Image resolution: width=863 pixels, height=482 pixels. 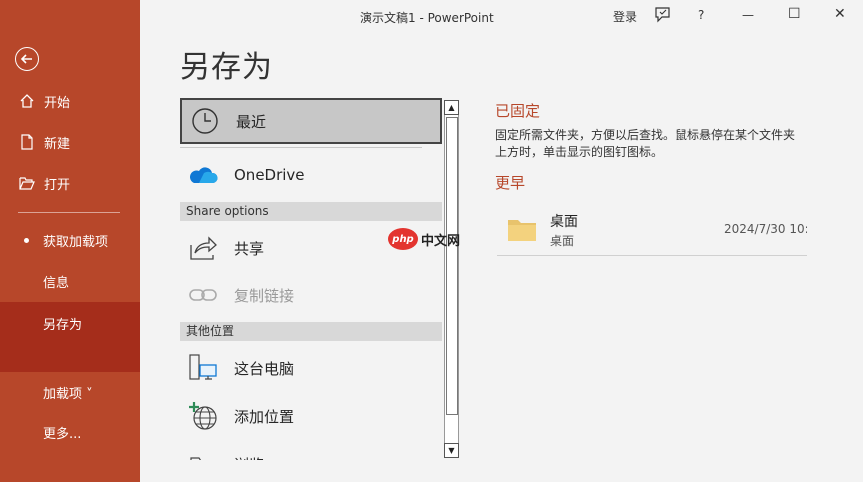 I want to click on page-title: 另存为, so click(x=226, y=67).